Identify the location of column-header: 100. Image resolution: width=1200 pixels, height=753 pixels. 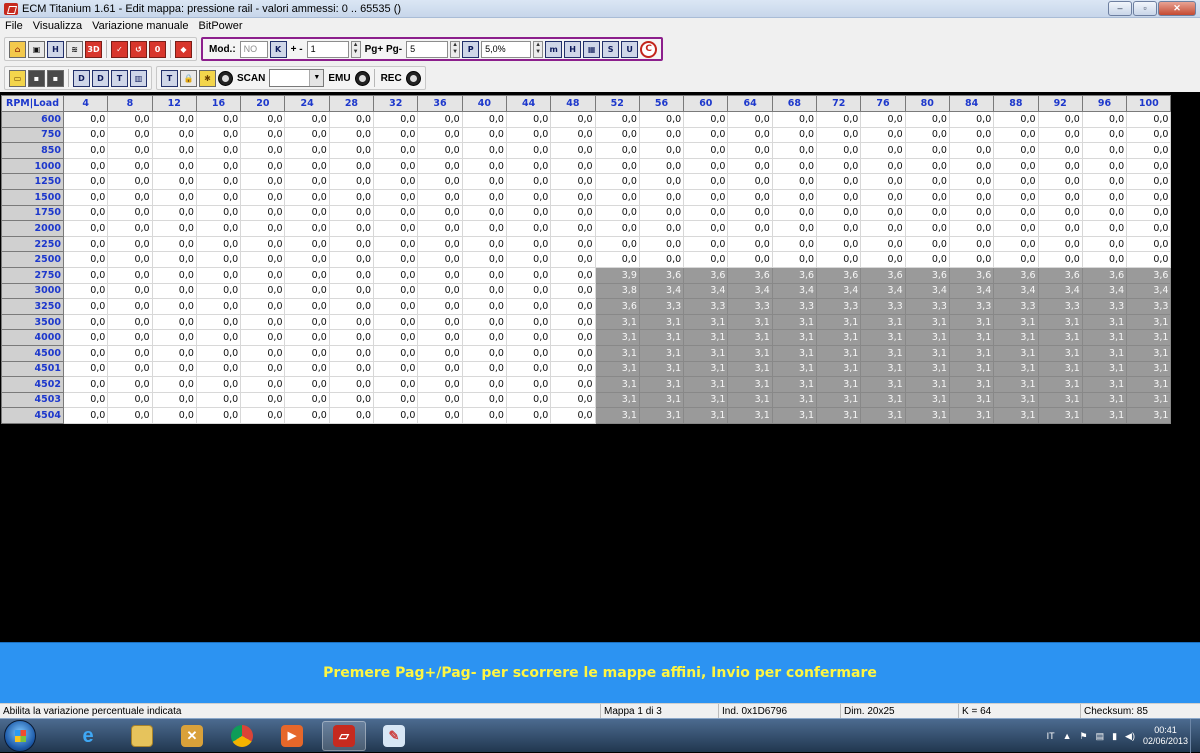
(1149, 103).